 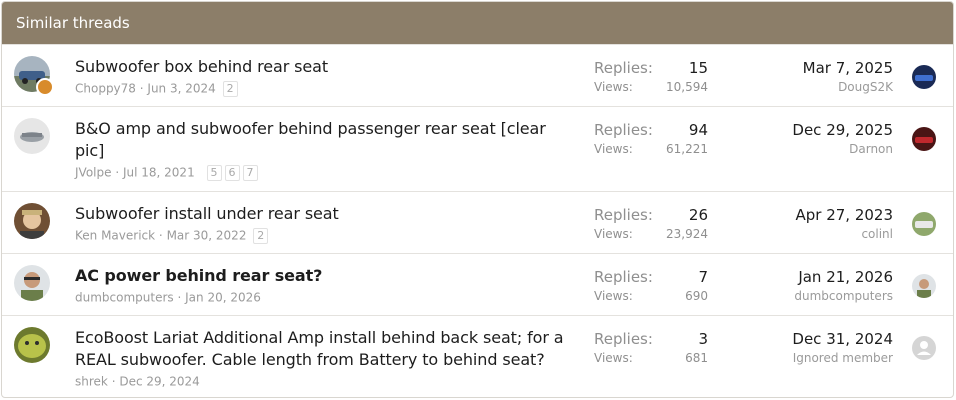 What do you see at coordinates (844, 234) in the screenshot?
I see `last-post-user: colinl` at bounding box center [844, 234].